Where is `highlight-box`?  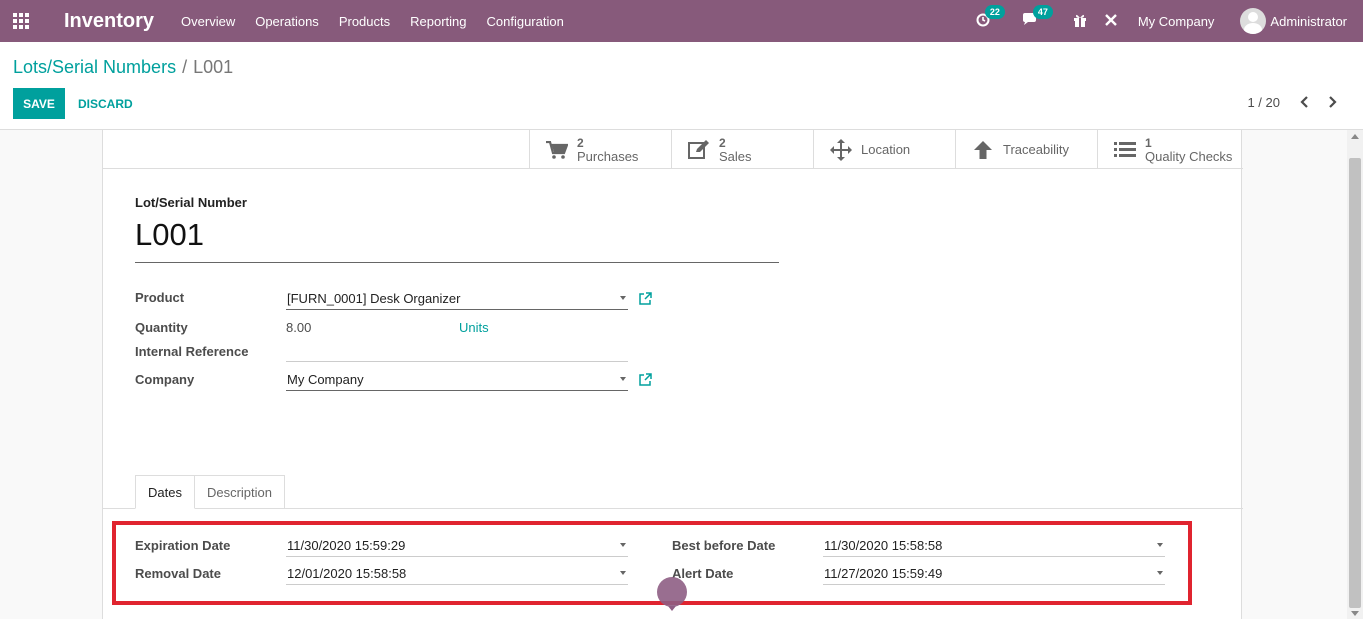 highlight-box is located at coordinates (652, 563).